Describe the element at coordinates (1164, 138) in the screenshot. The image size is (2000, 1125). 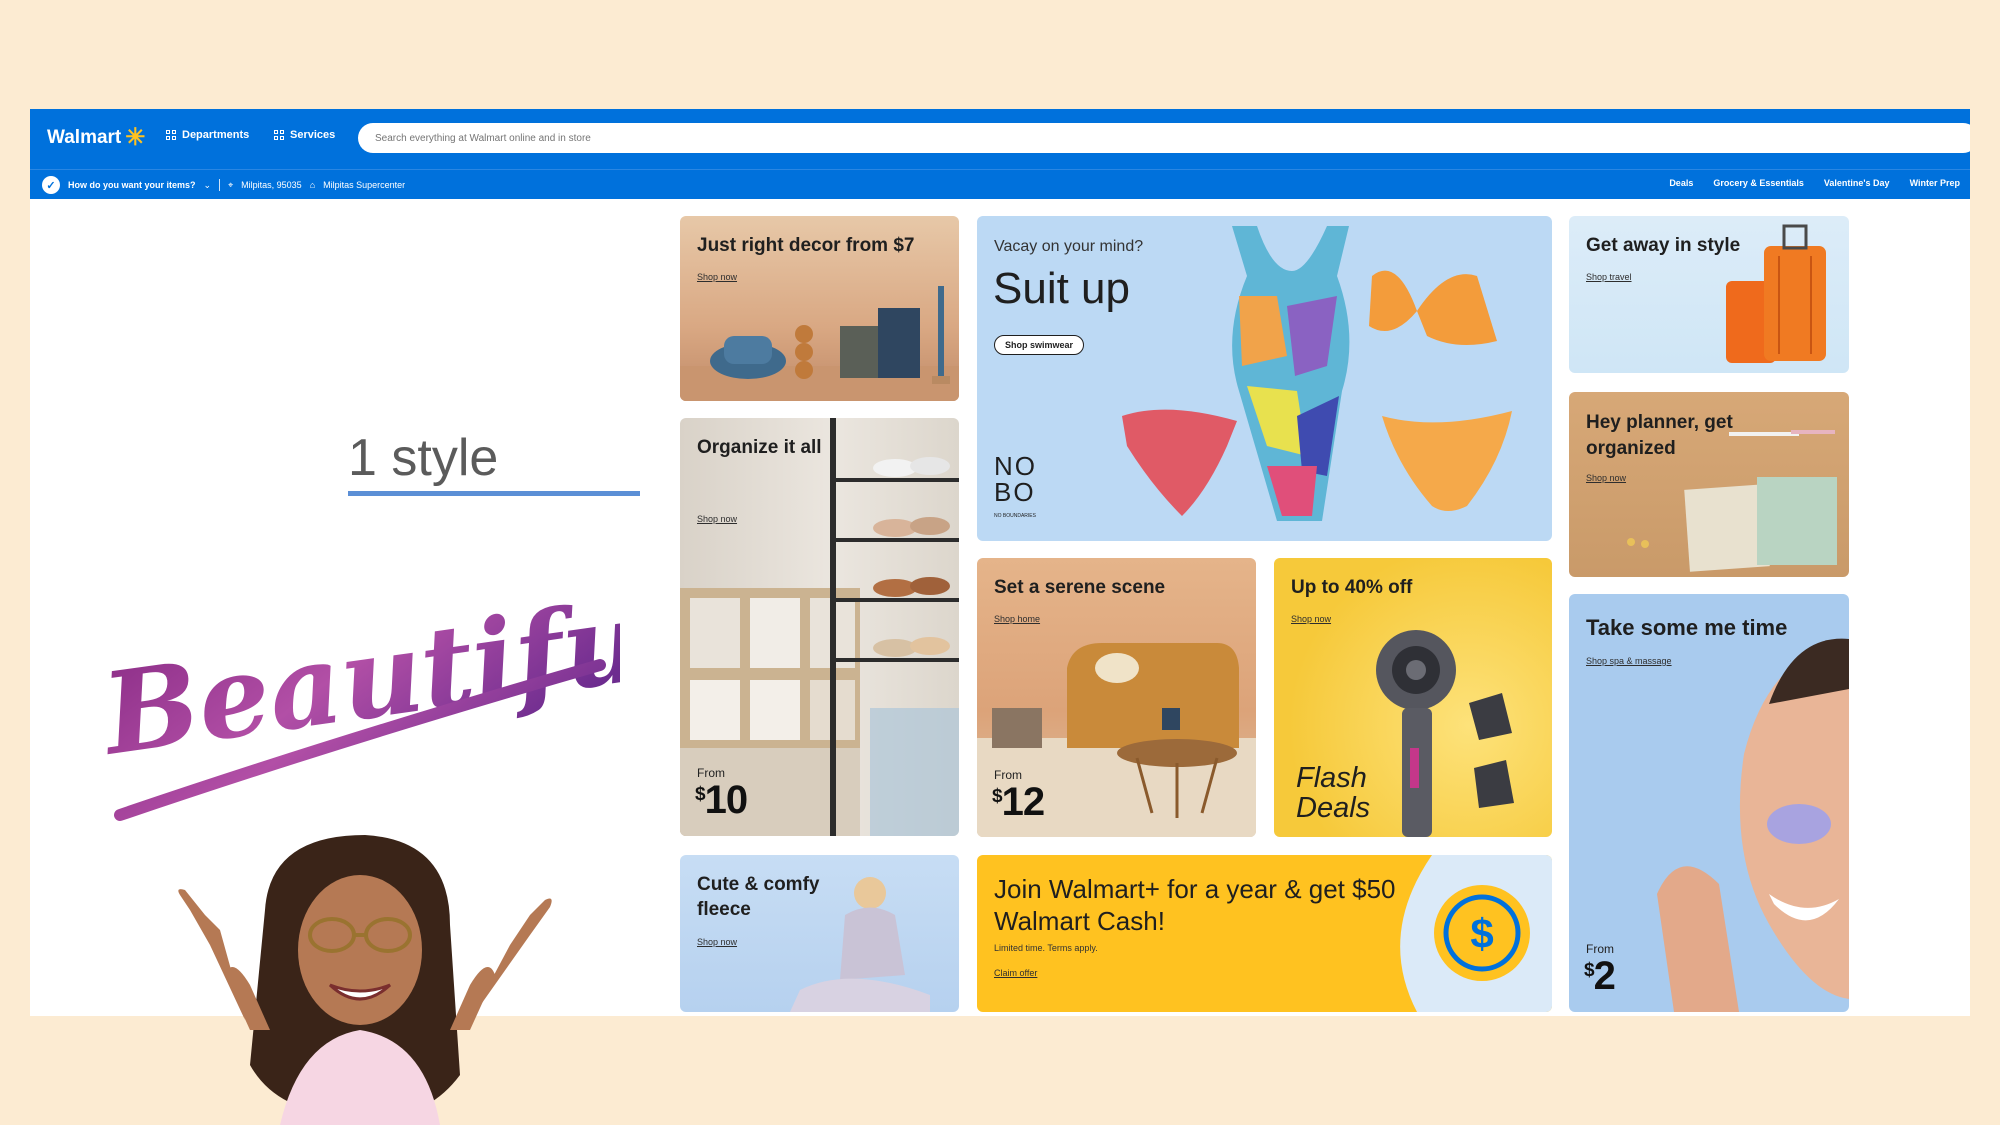
I see `search-input` at that location.